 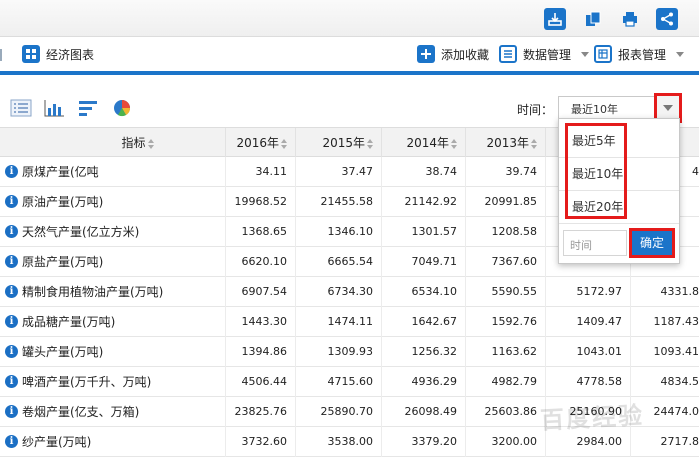 I want to click on watermark: 百度经验, so click(x=592, y=418).